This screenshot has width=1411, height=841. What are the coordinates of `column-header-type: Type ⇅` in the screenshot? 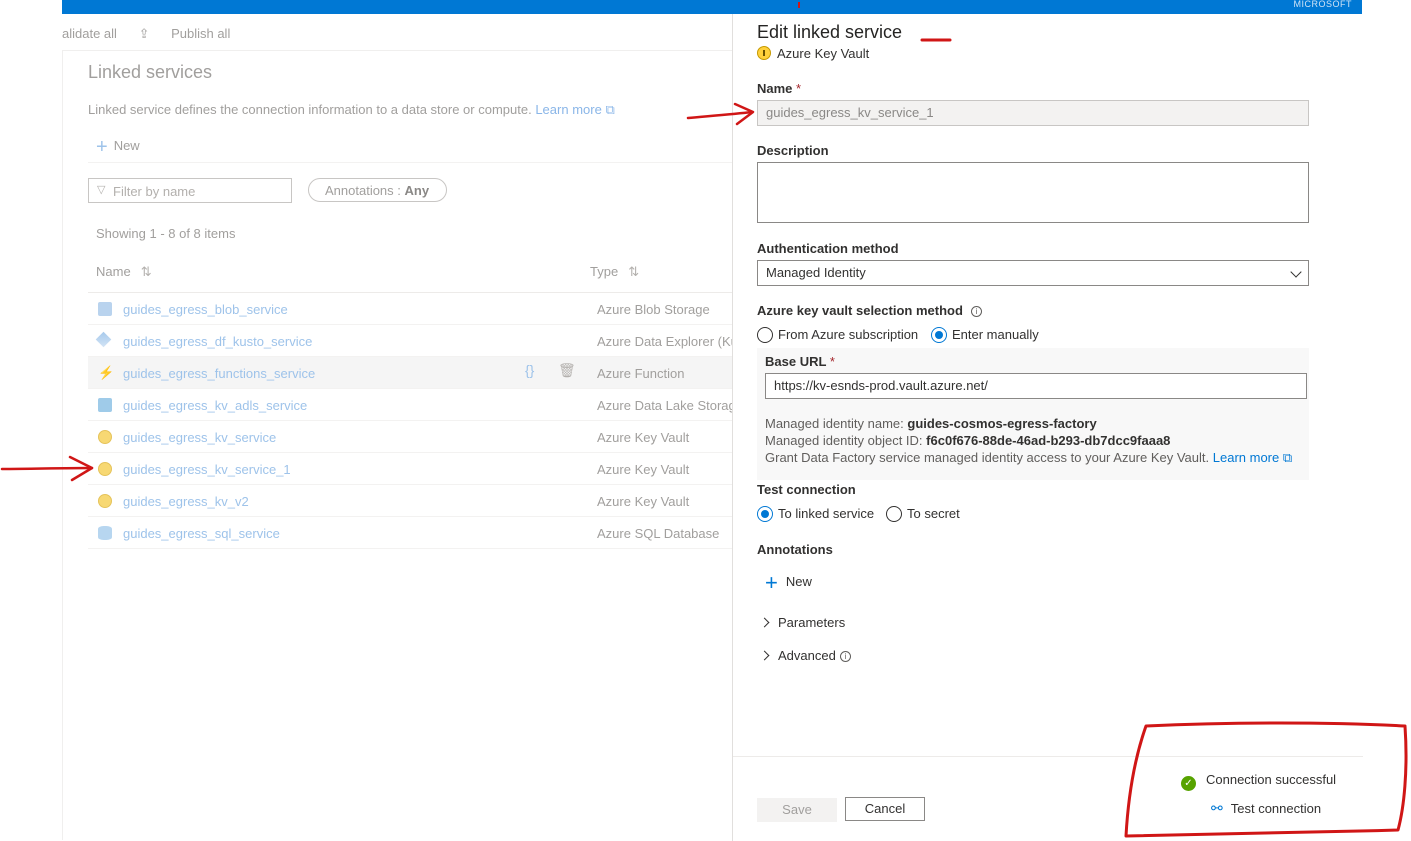 It's located at (614, 272).